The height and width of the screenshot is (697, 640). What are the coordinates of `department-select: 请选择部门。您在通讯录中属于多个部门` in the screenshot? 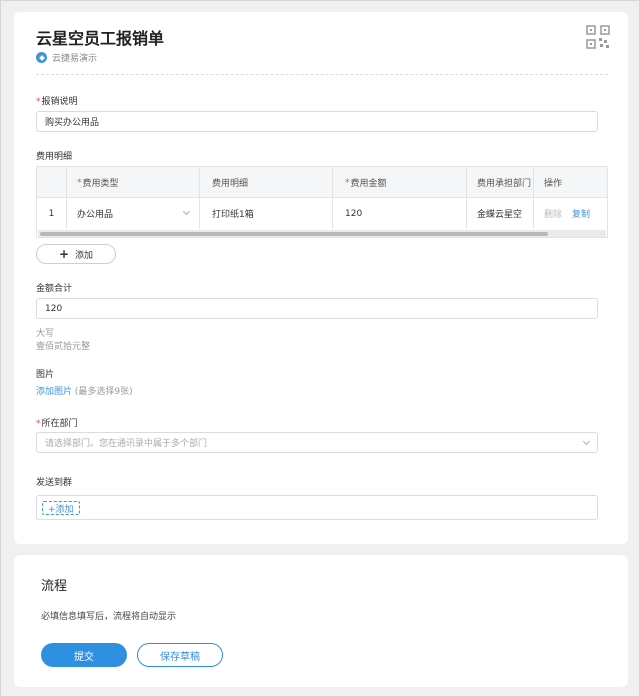 It's located at (317, 442).